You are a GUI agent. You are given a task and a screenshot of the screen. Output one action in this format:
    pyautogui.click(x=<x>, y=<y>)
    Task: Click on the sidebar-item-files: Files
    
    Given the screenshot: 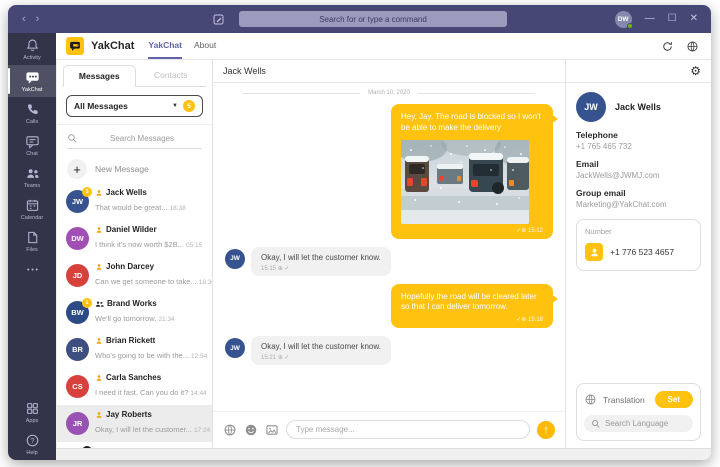 What is the action you would take?
    pyautogui.click(x=32, y=241)
    